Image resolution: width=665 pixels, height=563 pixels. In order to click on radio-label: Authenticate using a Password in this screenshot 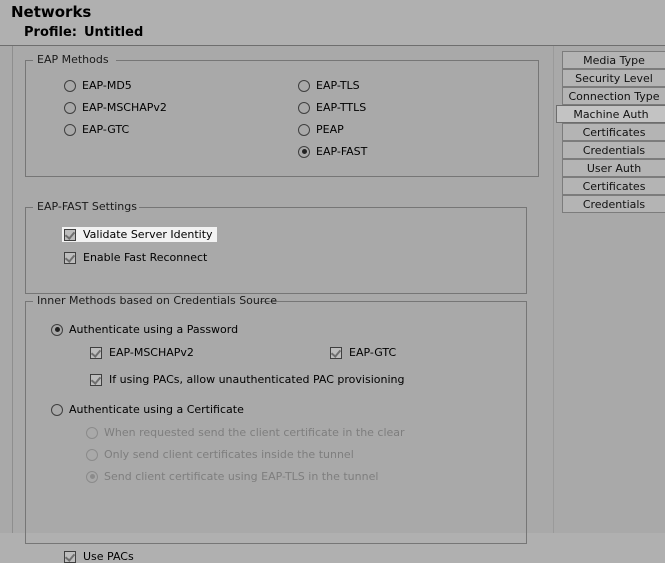, I will do `click(154, 329)`.